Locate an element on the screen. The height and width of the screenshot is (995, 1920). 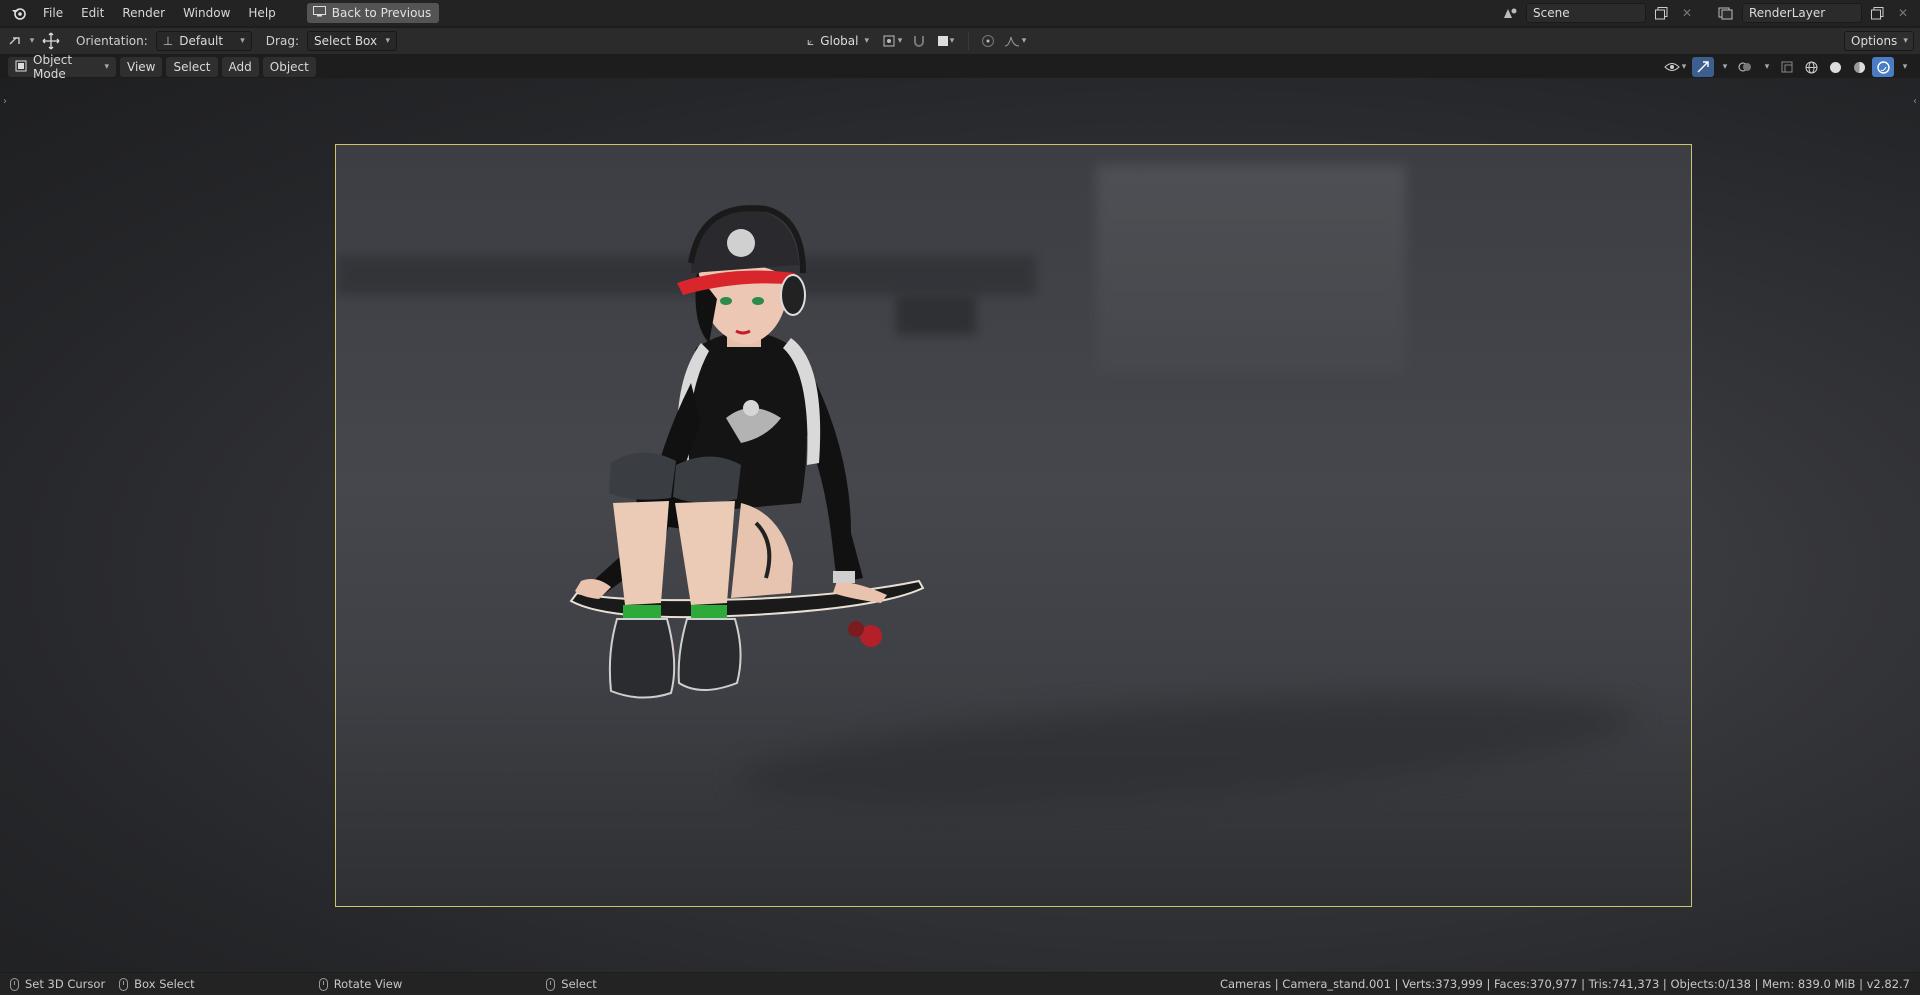
viewport-shading-controls: ▾ ▾ ▾ ▾ is located at coordinates (1786, 67).